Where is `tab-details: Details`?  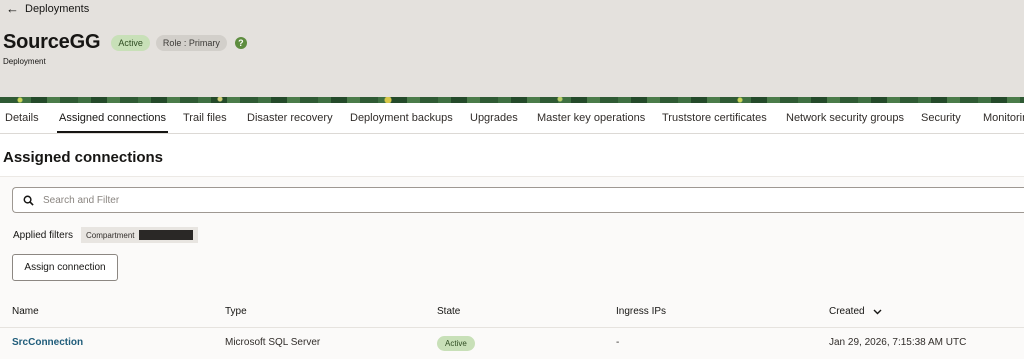
tab-details: Details is located at coordinates (22, 118).